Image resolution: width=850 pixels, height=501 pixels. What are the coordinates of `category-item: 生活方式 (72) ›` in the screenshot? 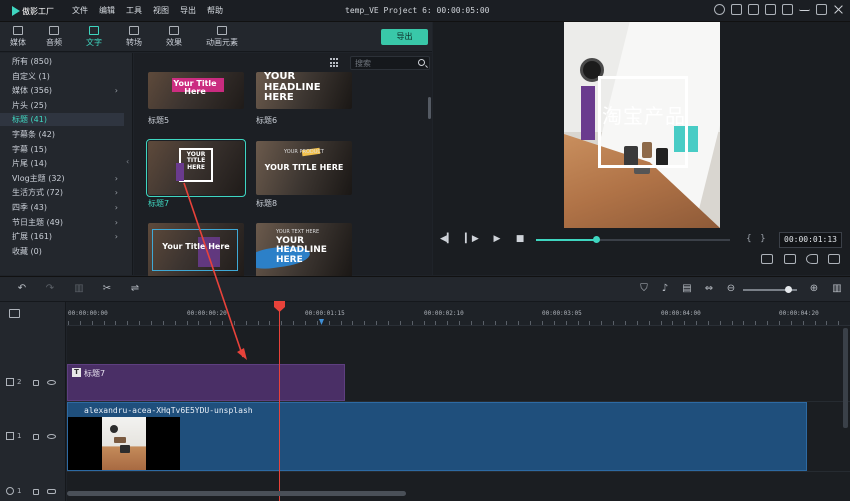 It's located at (62, 192).